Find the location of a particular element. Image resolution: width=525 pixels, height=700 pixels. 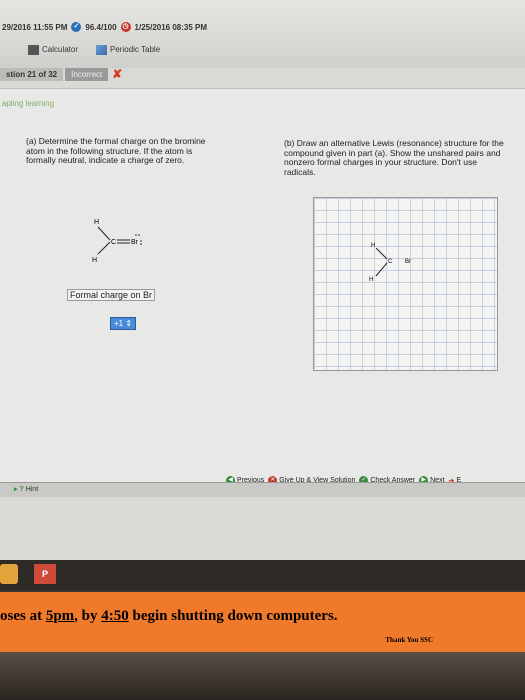

hint-label: Hint is located at coordinates (32, 489).